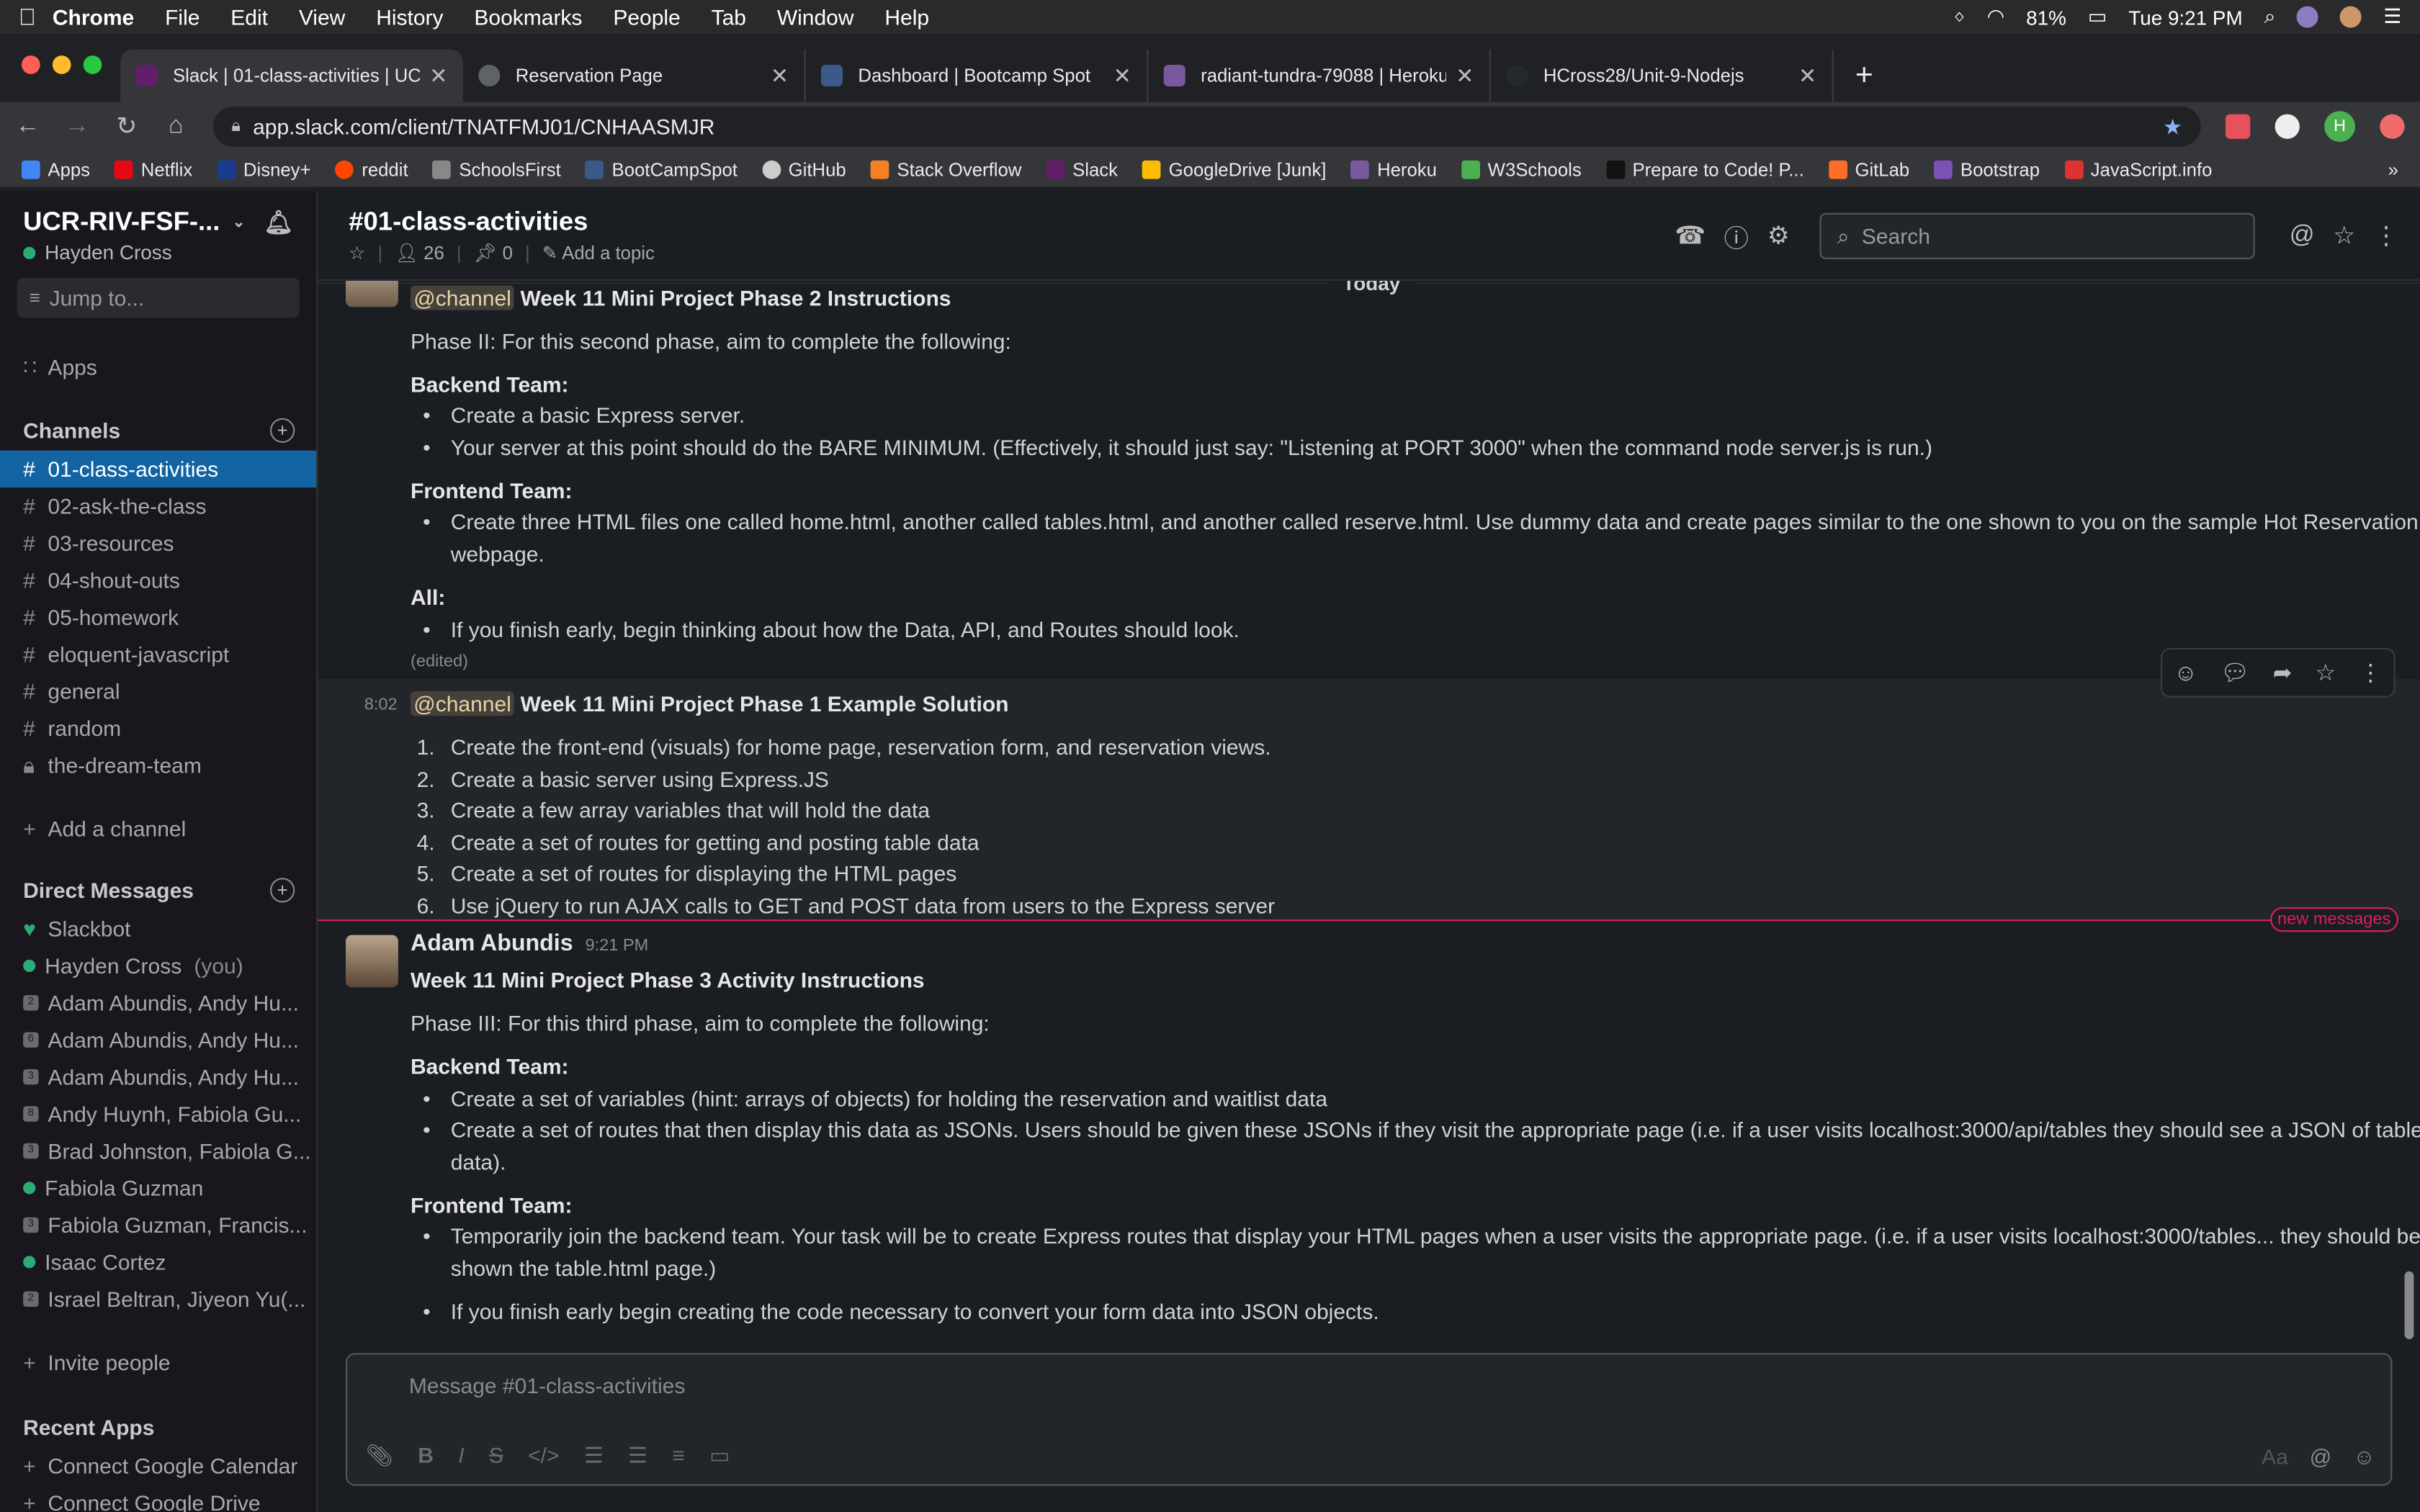 The image size is (2420, 1512). Describe the element at coordinates (2138, 169) in the screenshot. I see `bookmark-item: JavaScript.info` at that location.